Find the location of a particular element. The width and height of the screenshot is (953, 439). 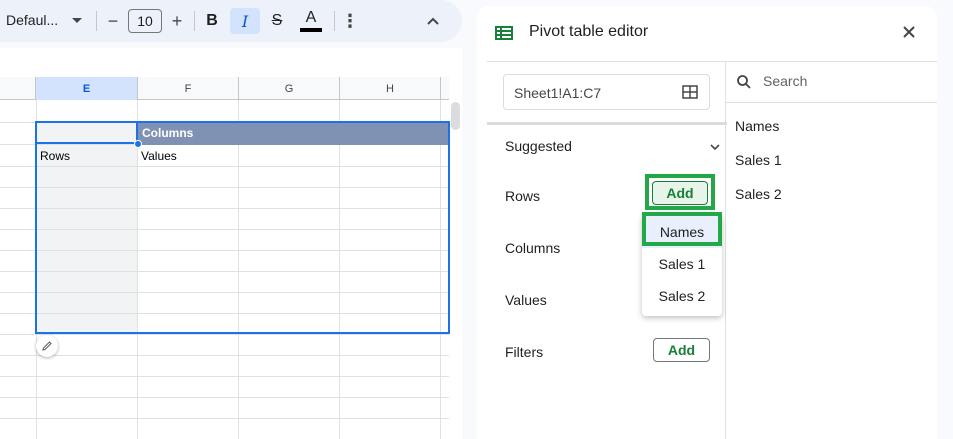

filters-label: Filters is located at coordinates (524, 352).